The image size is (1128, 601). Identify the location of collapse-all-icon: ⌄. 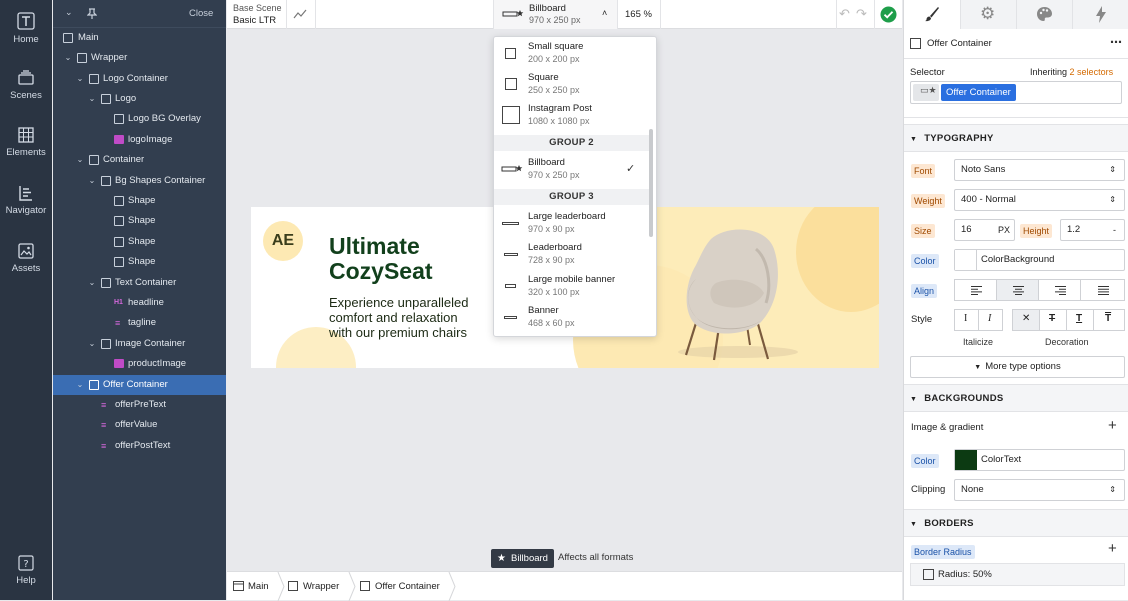
(69, 12).